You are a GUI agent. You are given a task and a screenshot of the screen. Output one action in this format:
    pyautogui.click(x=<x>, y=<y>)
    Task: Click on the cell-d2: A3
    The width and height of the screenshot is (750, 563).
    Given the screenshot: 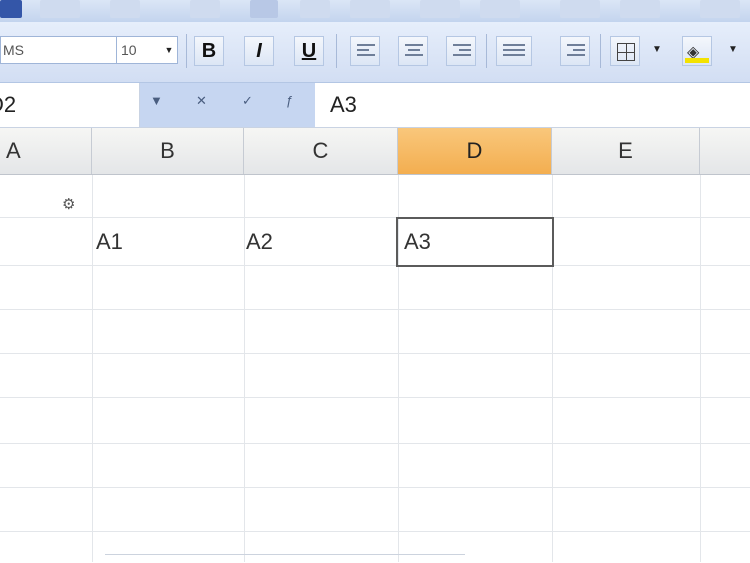 What is the action you would take?
    pyautogui.click(x=417, y=241)
    